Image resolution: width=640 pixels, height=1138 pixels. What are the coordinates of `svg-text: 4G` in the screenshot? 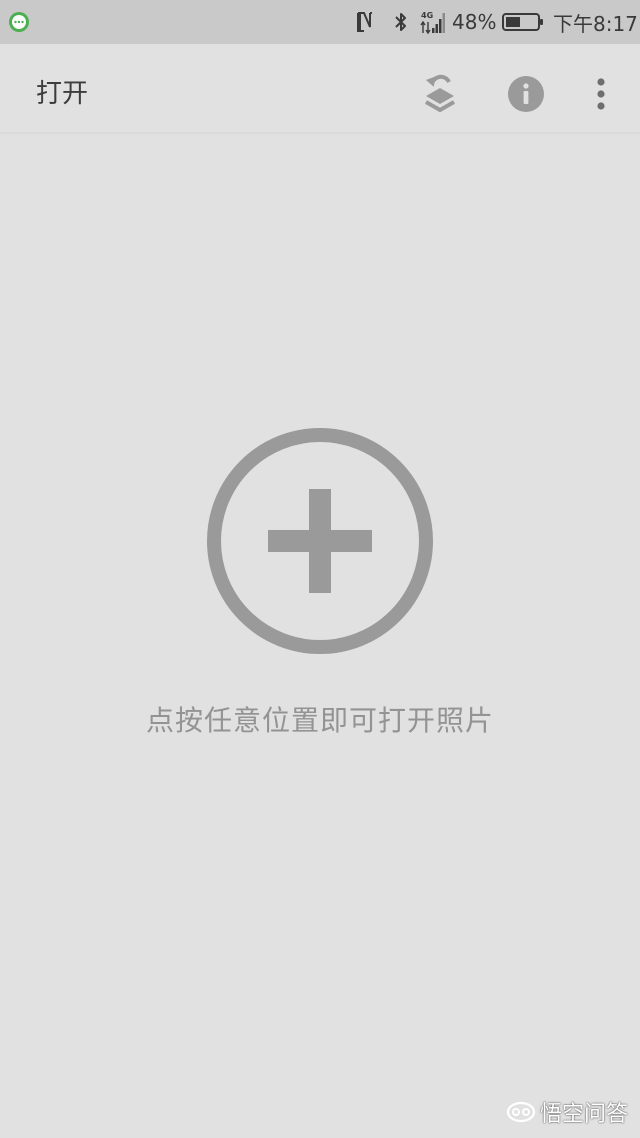 It's located at (427, 15).